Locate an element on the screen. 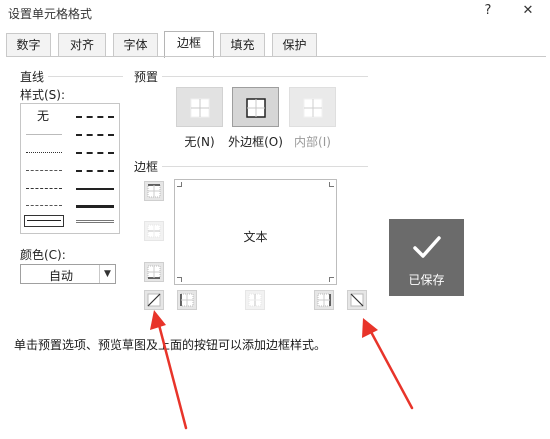 Image resolution: width=550 pixels, height=439 pixels. line-style-medium-dash-dot-dot is located at coordinates (95, 117).